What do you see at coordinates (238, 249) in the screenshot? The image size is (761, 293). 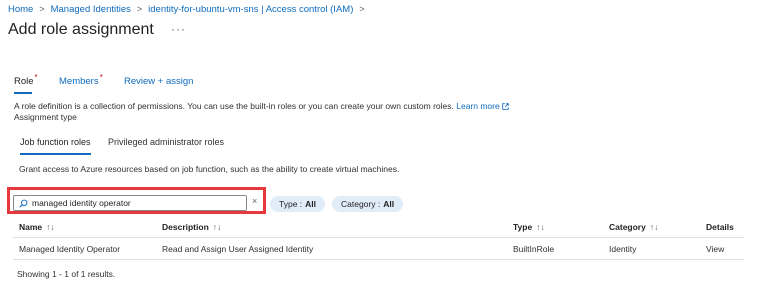 I see `role-description-cell: Read and Assign User Assigned Identity` at bounding box center [238, 249].